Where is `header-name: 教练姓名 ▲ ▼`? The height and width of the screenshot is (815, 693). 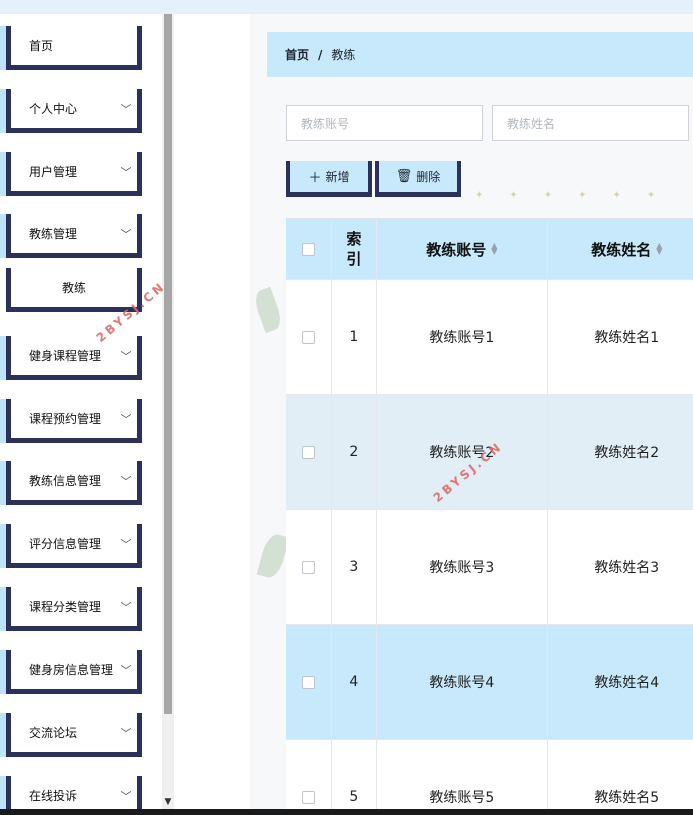
header-name: 教练姓名 ▲ ▼ is located at coordinates (620, 249).